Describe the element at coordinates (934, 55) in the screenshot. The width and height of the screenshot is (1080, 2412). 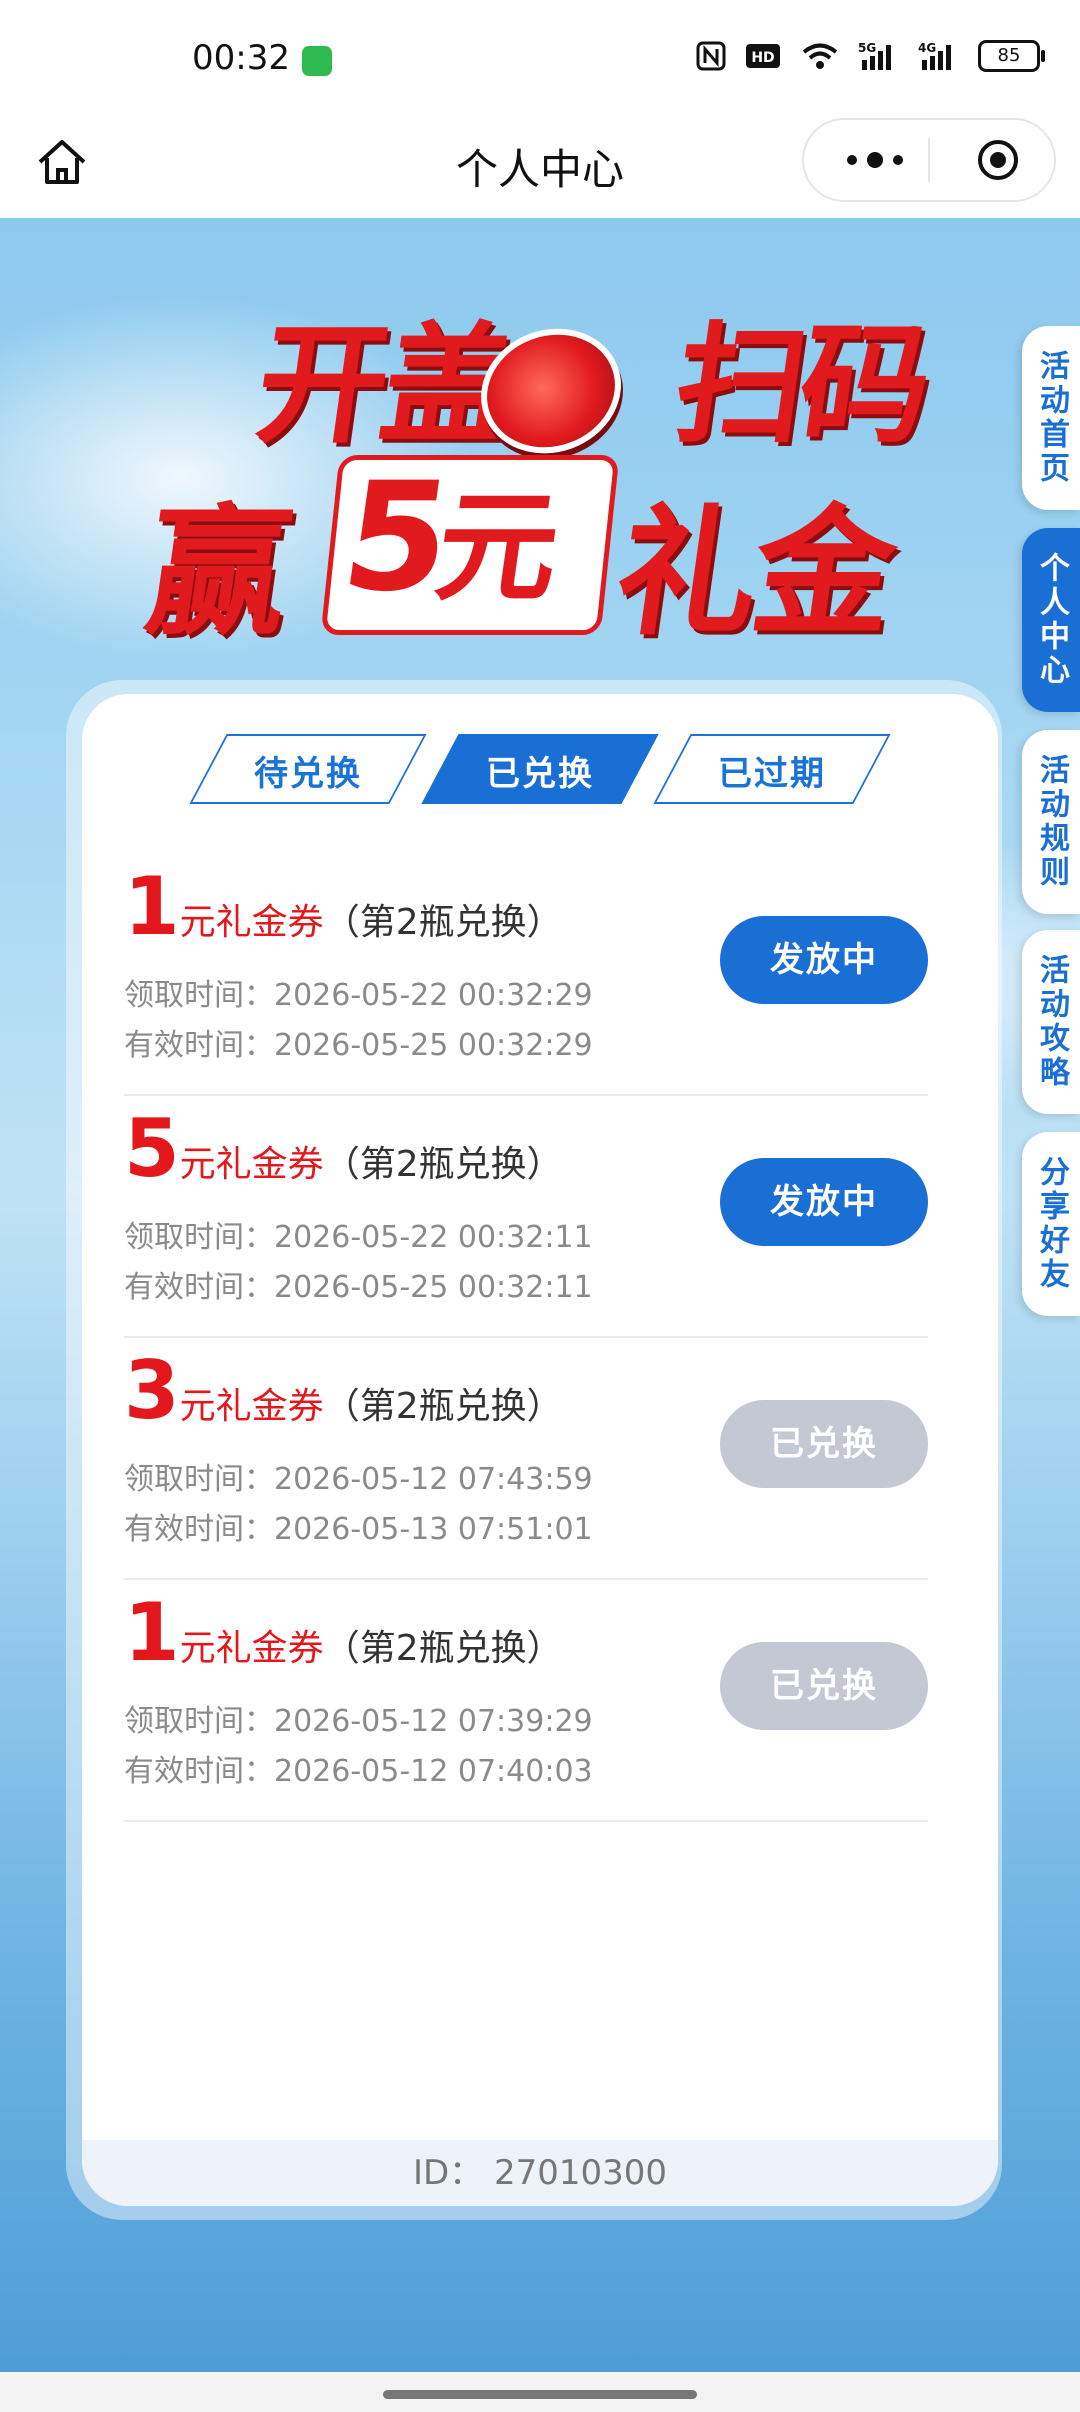
I see `signal-4g-icon: 4G` at that location.